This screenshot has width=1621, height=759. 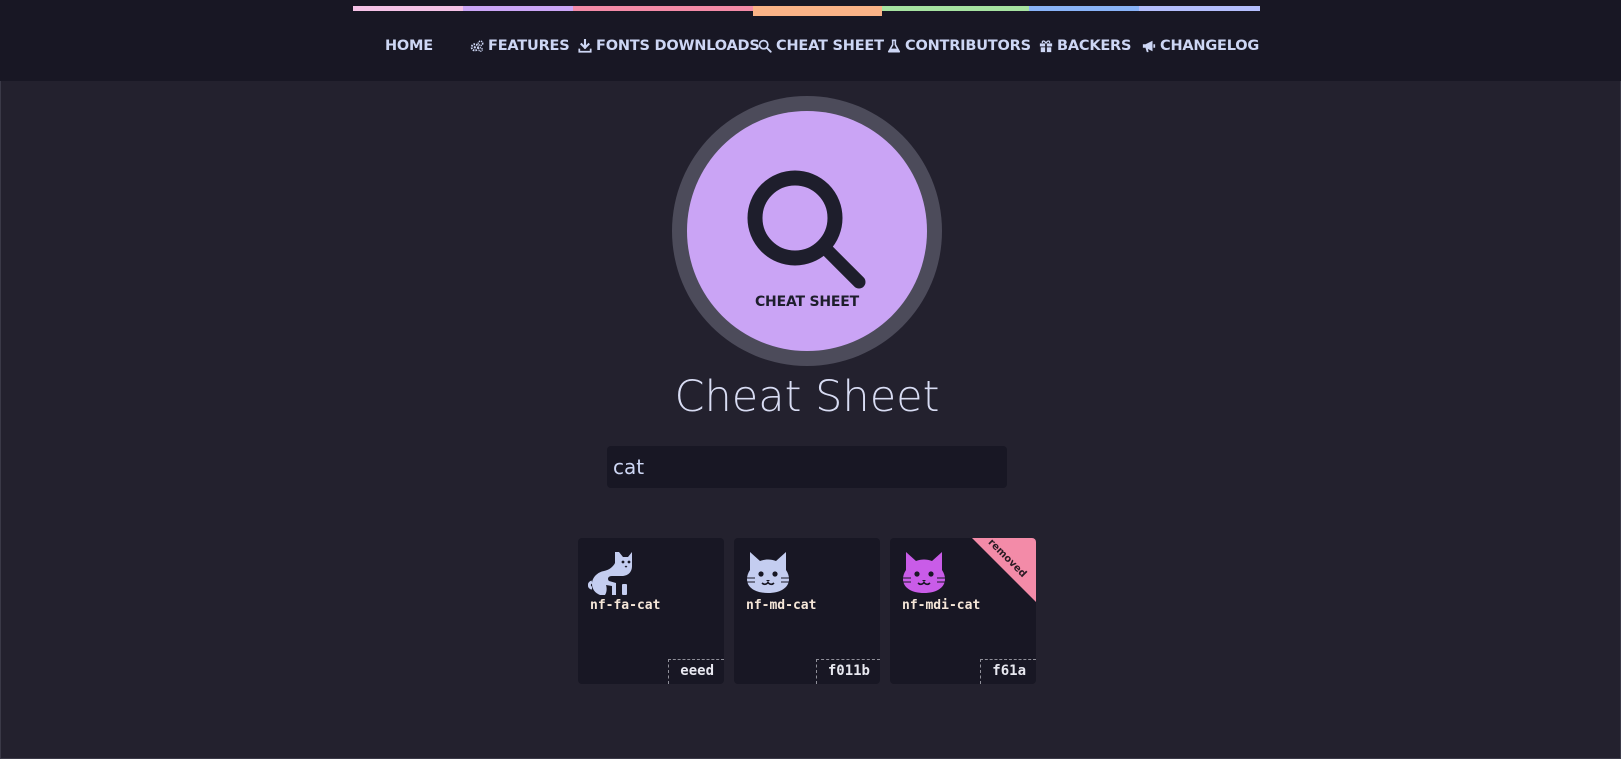 What do you see at coordinates (847, 671) in the screenshot?
I see `glyph-code: f011b` at bounding box center [847, 671].